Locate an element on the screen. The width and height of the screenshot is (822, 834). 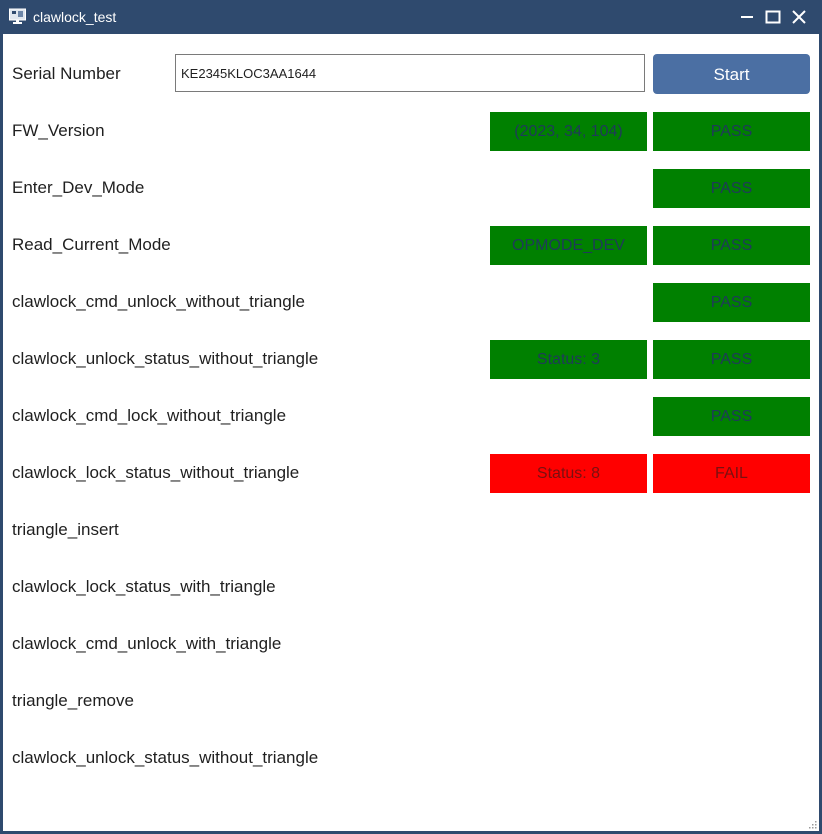
test-label-cmd-unlock-with-triangle: clawlock_cmd_unlock_with_triangle is located at coordinates (147, 643).